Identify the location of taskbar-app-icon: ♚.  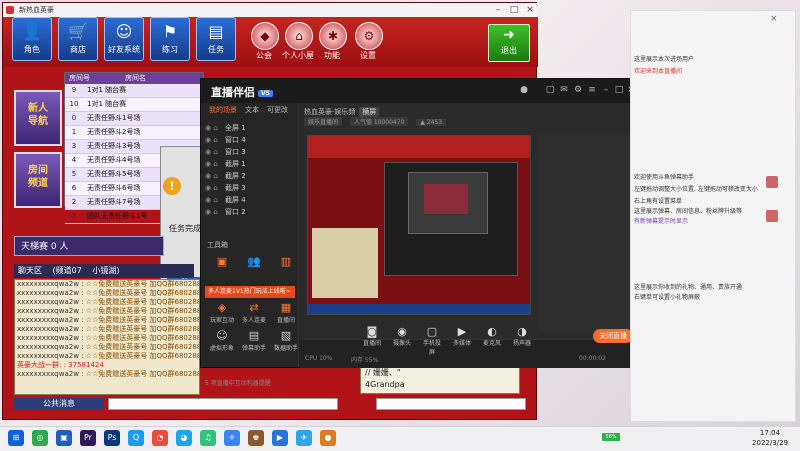
(256, 438).